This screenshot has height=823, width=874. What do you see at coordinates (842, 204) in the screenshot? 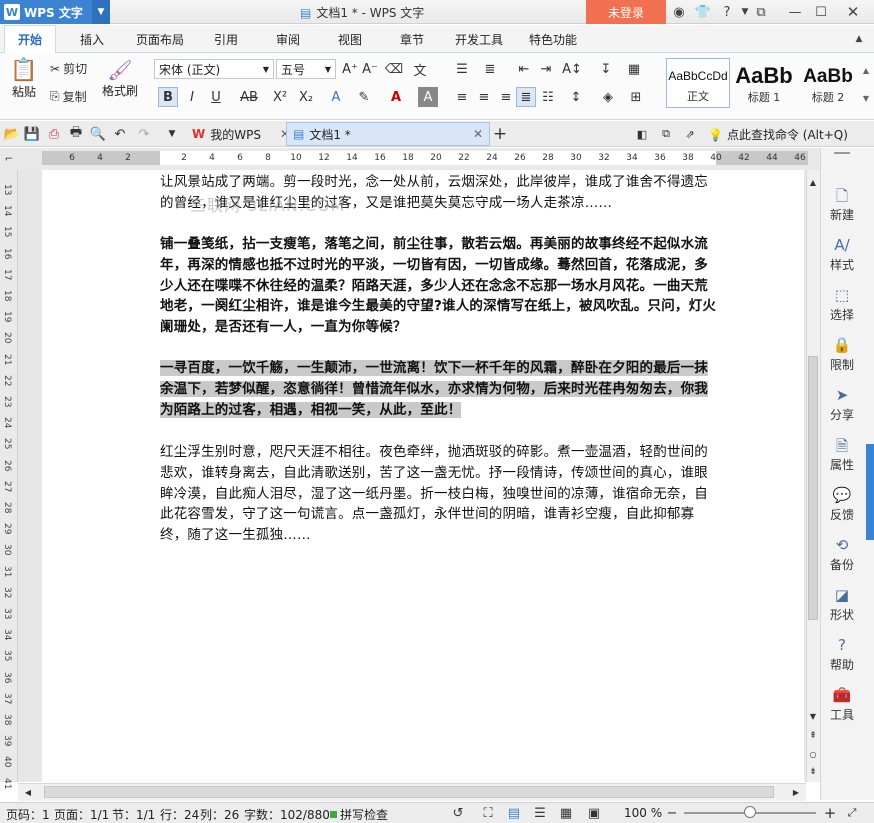
I see `side-new: 🗋 新建` at bounding box center [842, 204].